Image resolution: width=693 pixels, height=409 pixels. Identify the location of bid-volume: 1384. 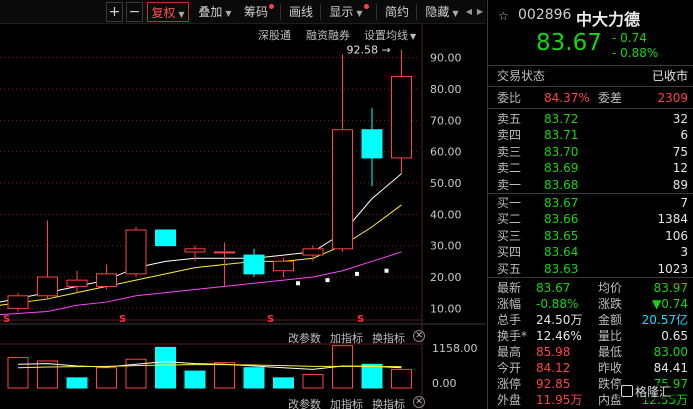
(672, 219).